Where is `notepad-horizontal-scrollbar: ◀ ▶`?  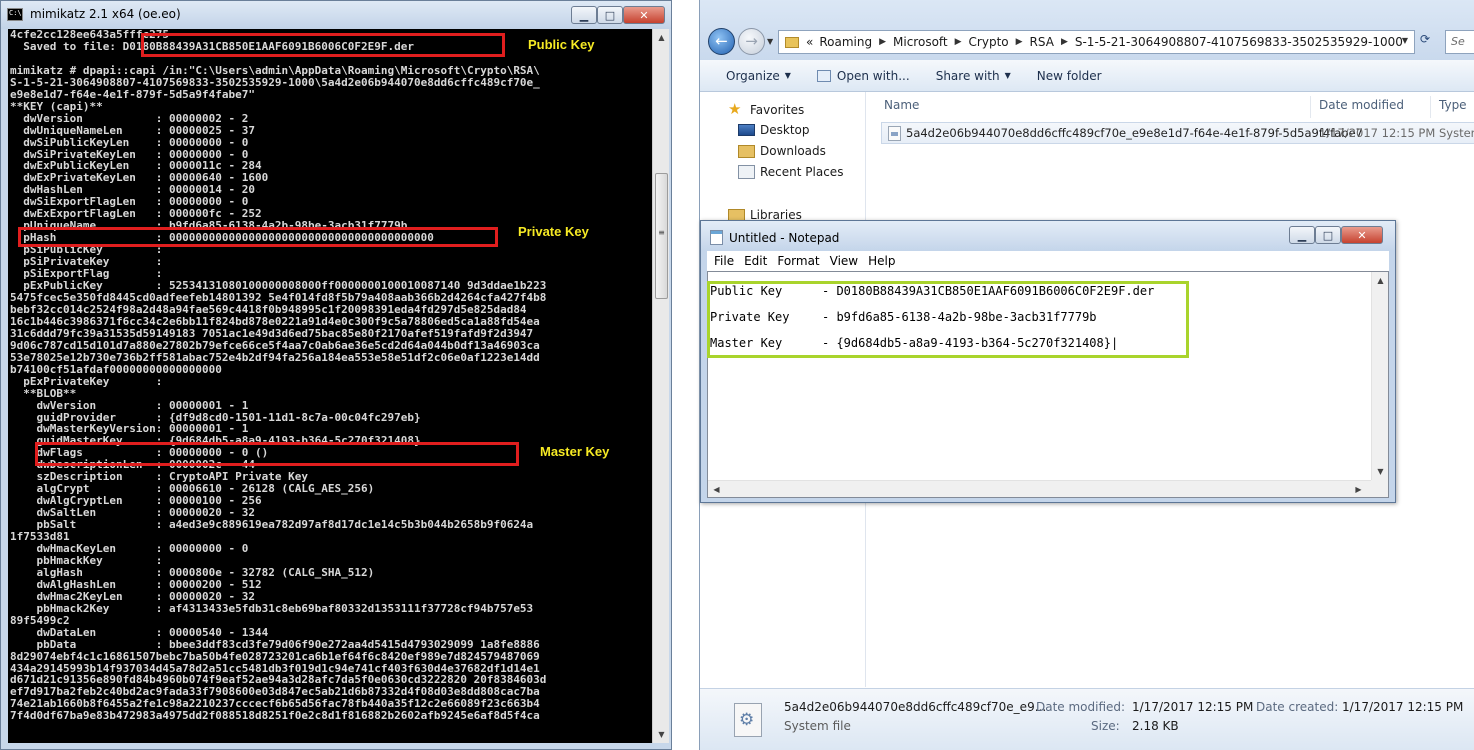 notepad-horizontal-scrollbar: ◀ ▶ is located at coordinates (1039, 488).